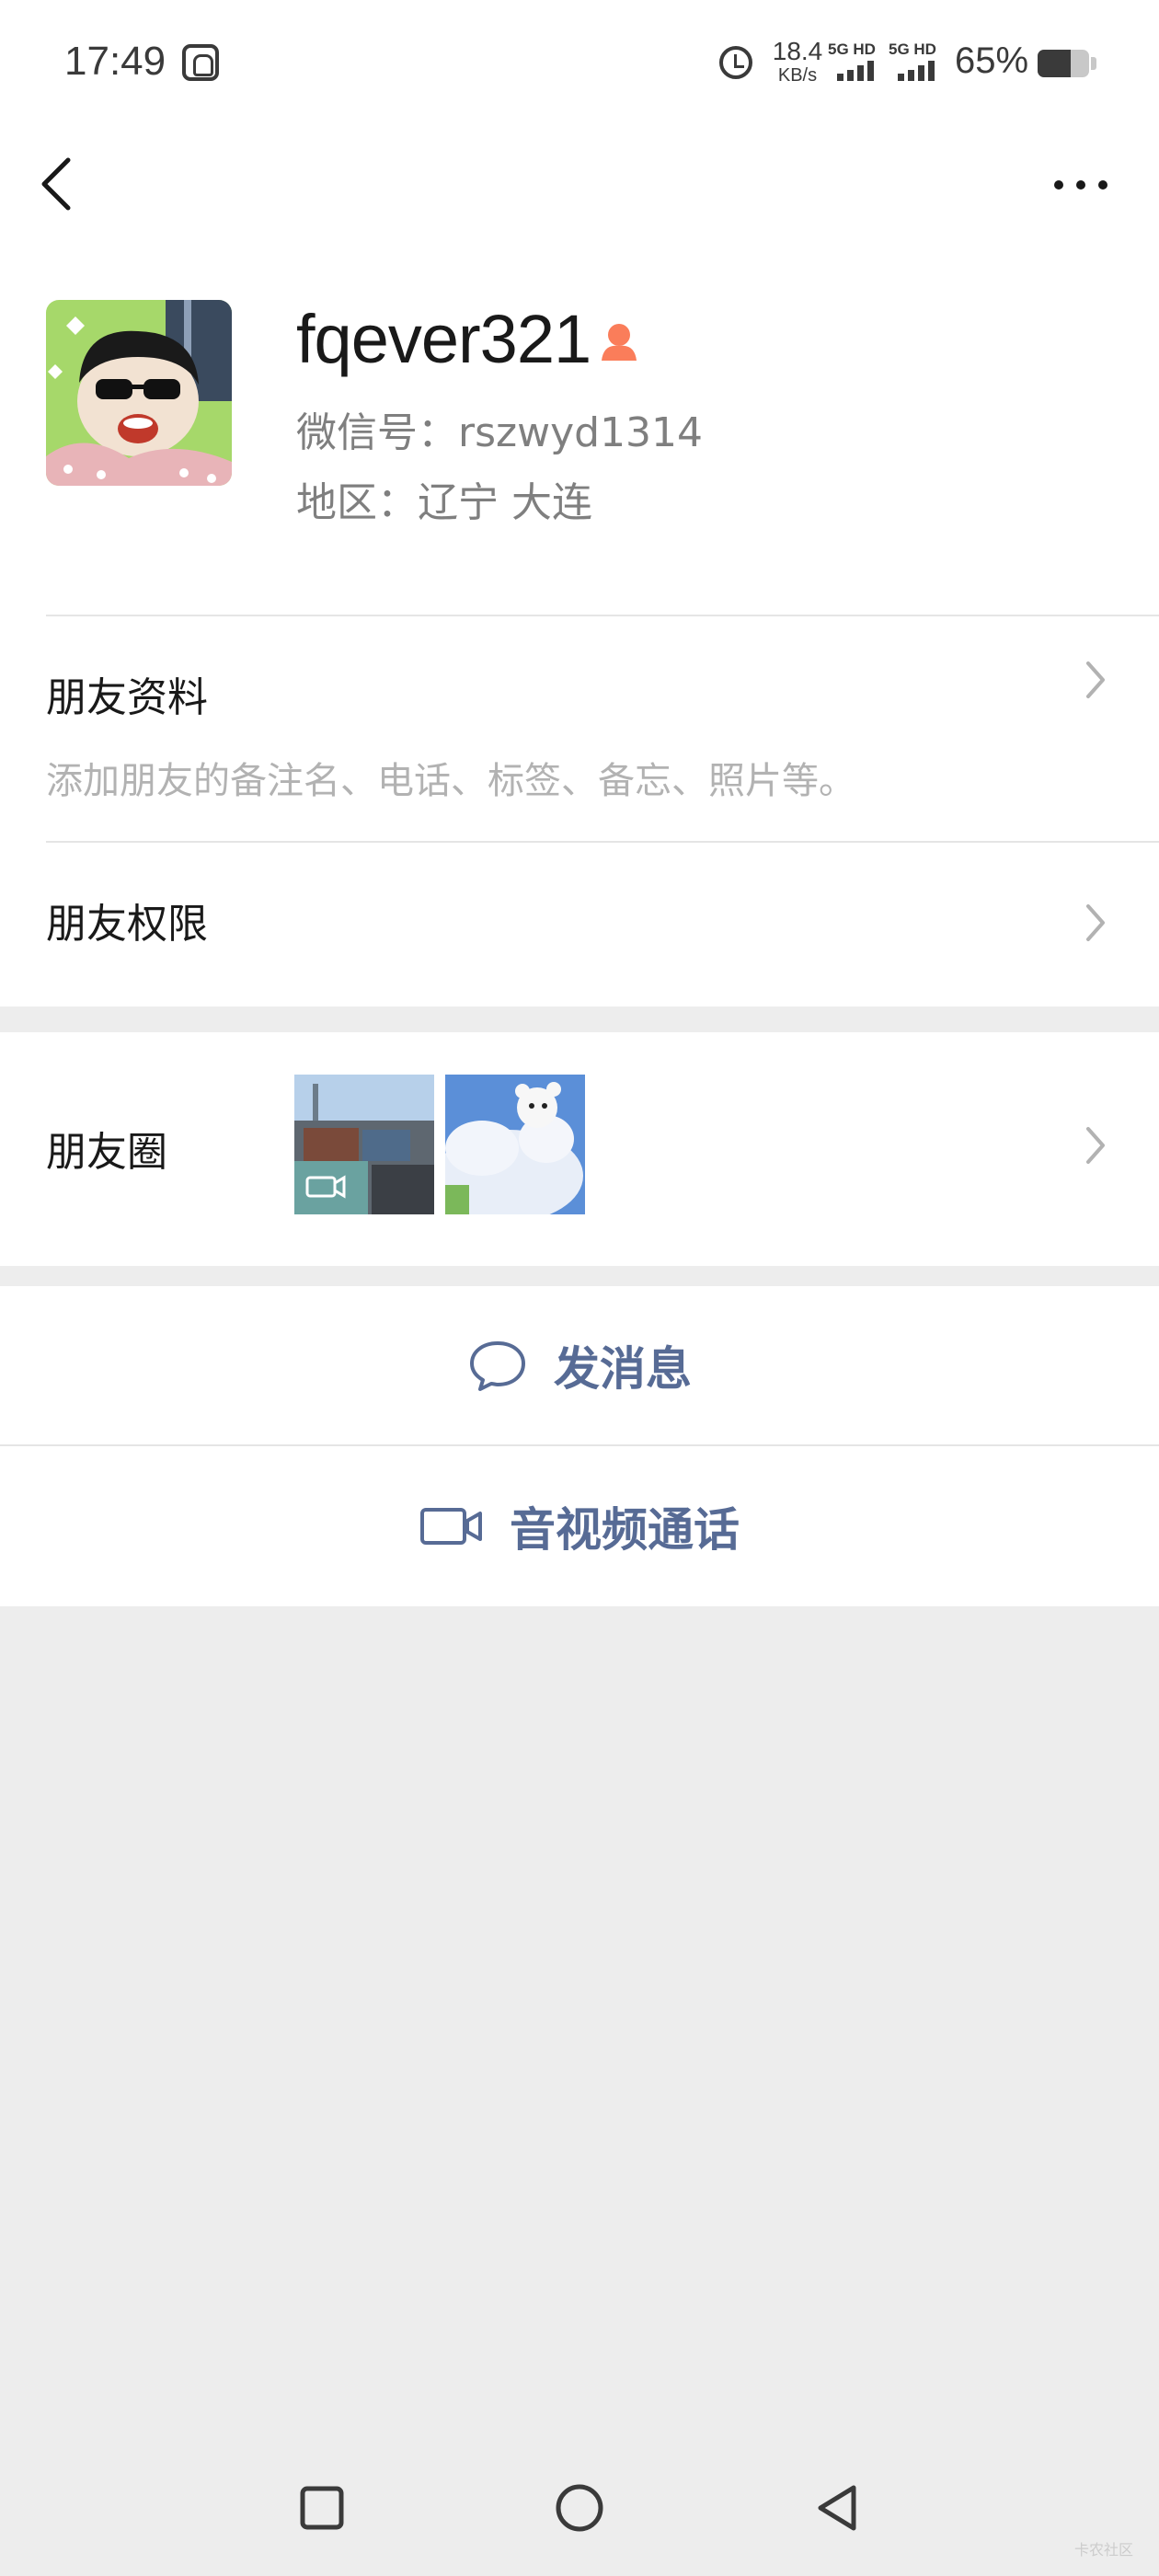 This screenshot has width=1159, height=2576. I want to click on video-camera-icon, so click(451, 1526).